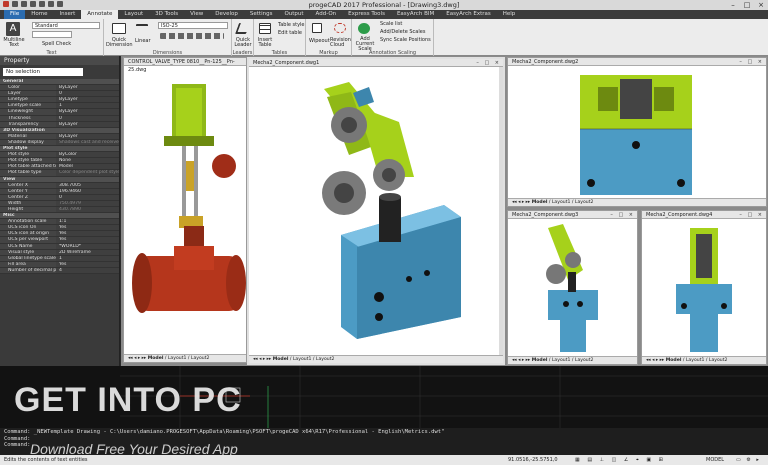  What do you see at coordinates (761, 5) in the screenshot?
I see `close-button: ×` at bounding box center [761, 5].